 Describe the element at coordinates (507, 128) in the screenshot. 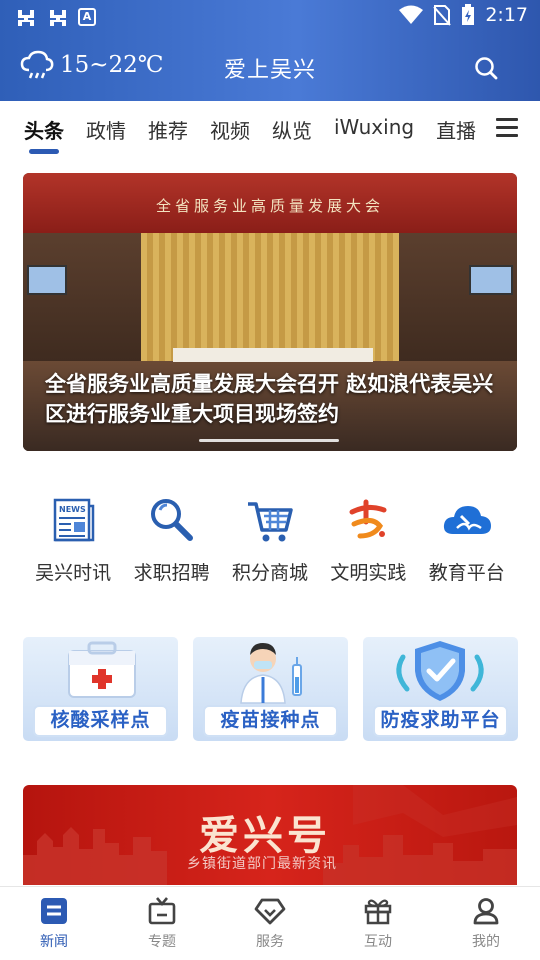

I see `menu-icon` at that location.